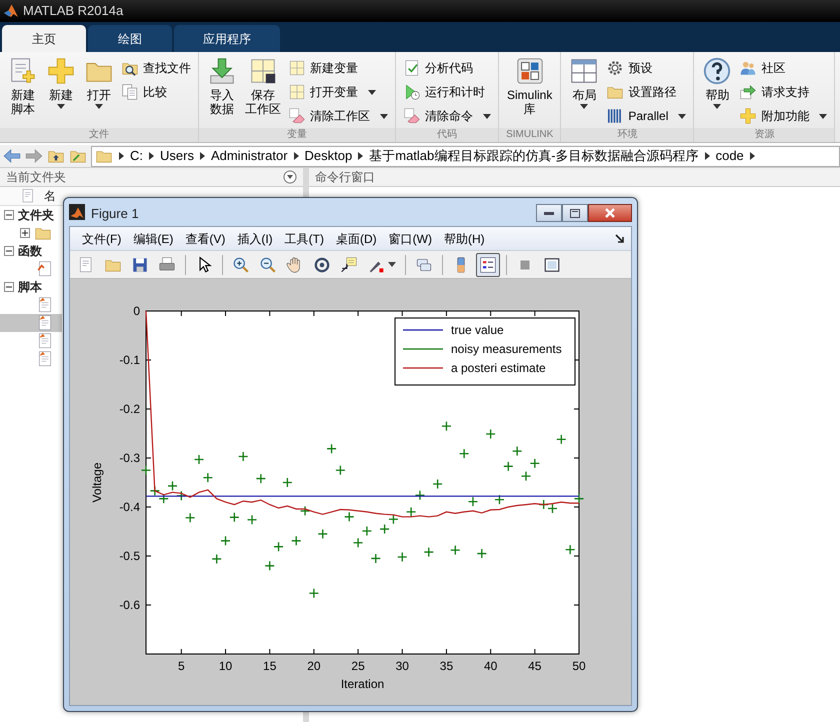  I want to click on group-label: 环境, so click(627, 135).